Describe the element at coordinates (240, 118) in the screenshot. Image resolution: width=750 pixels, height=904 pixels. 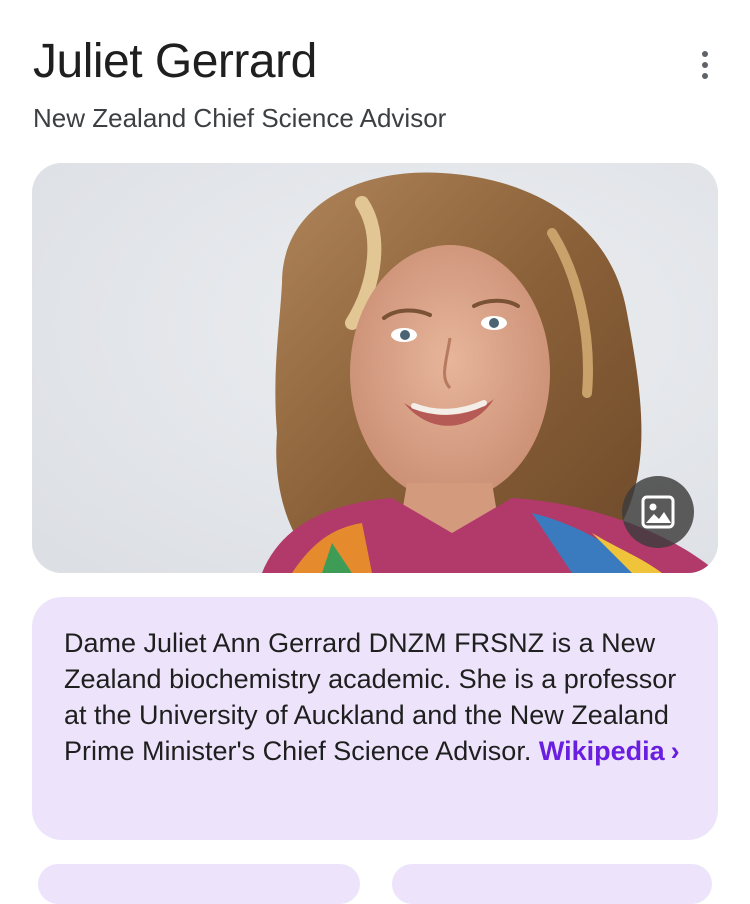
I see `entity-subtitle: New Zealand Chief Science Advisor` at that location.